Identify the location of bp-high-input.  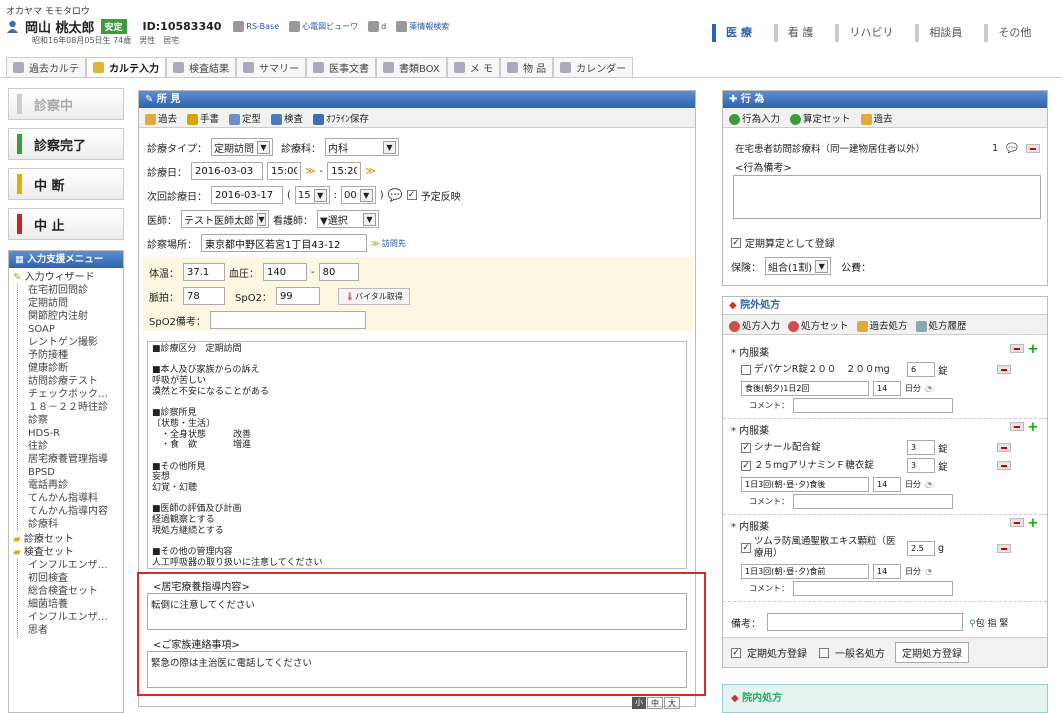
(285, 272).